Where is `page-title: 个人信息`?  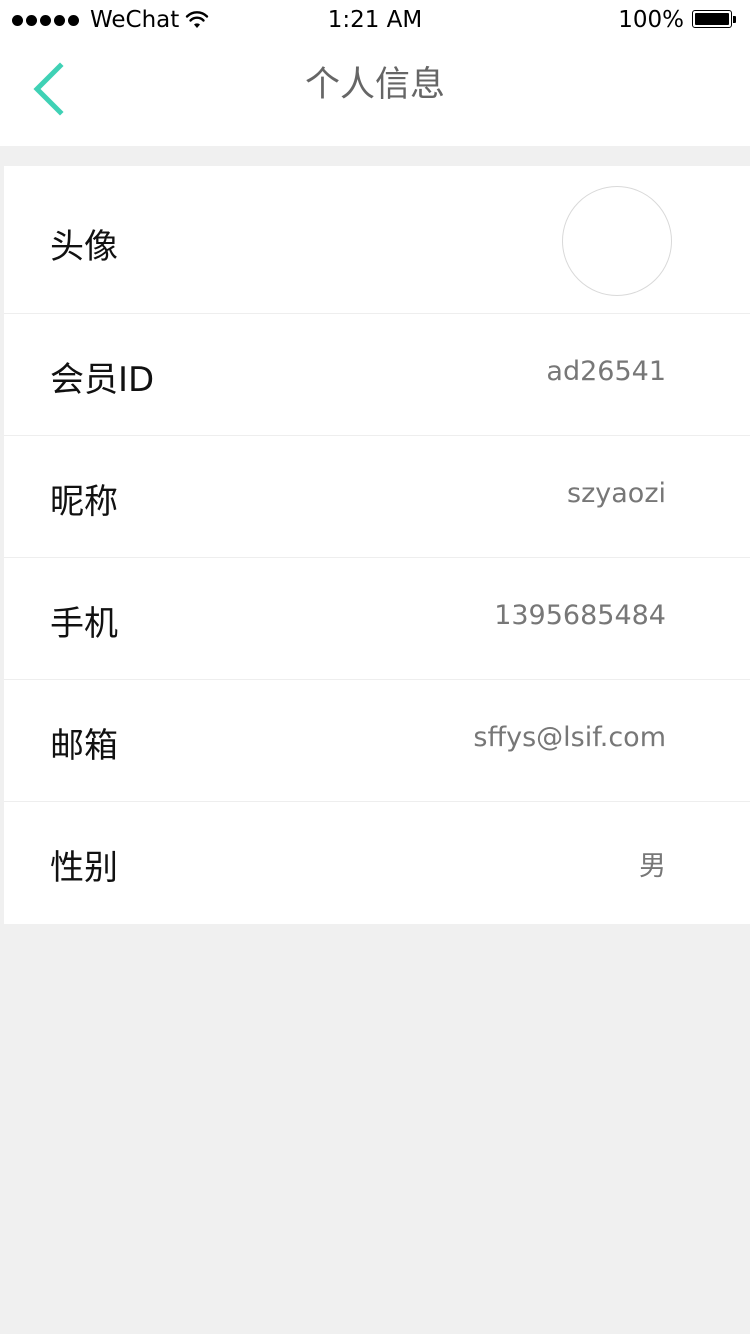 page-title: 个人信息 is located at coordinates (374, 85).